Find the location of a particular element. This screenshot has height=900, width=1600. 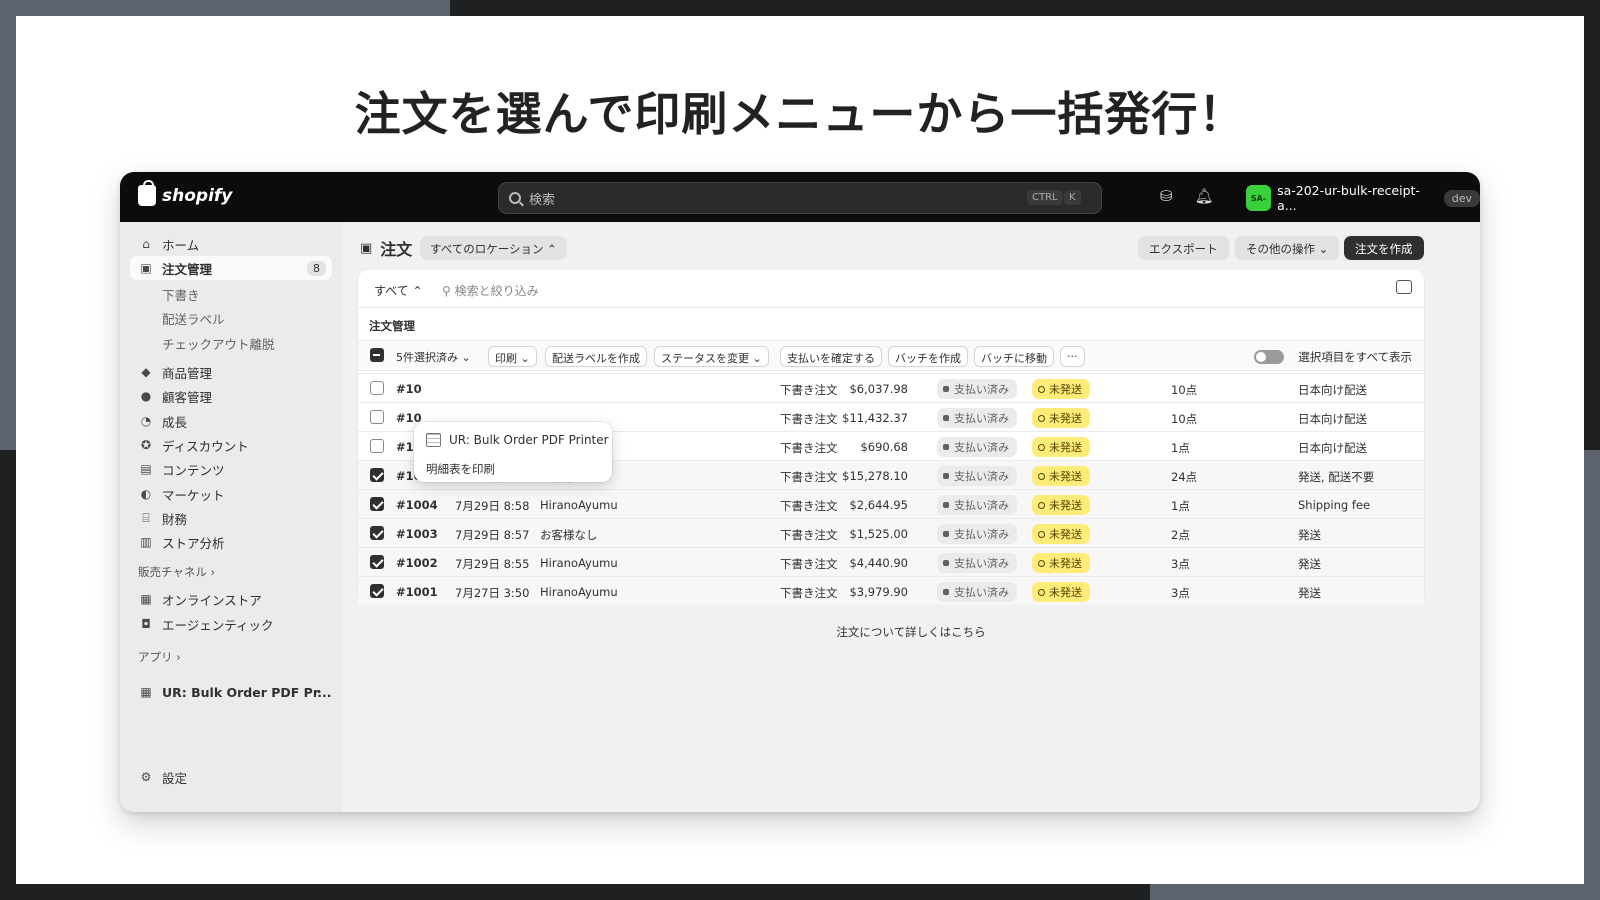

order-id: #1003 is located at coordinates (417, 534).